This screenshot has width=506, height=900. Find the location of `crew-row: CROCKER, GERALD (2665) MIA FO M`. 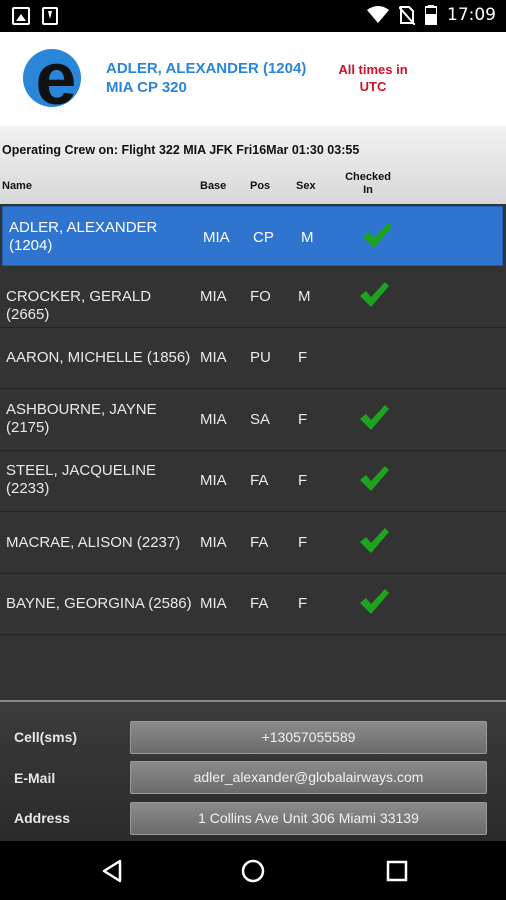

crew-row: CROCKER, GERALD (2665) MIA FO M is located at coordinates (253, 297).